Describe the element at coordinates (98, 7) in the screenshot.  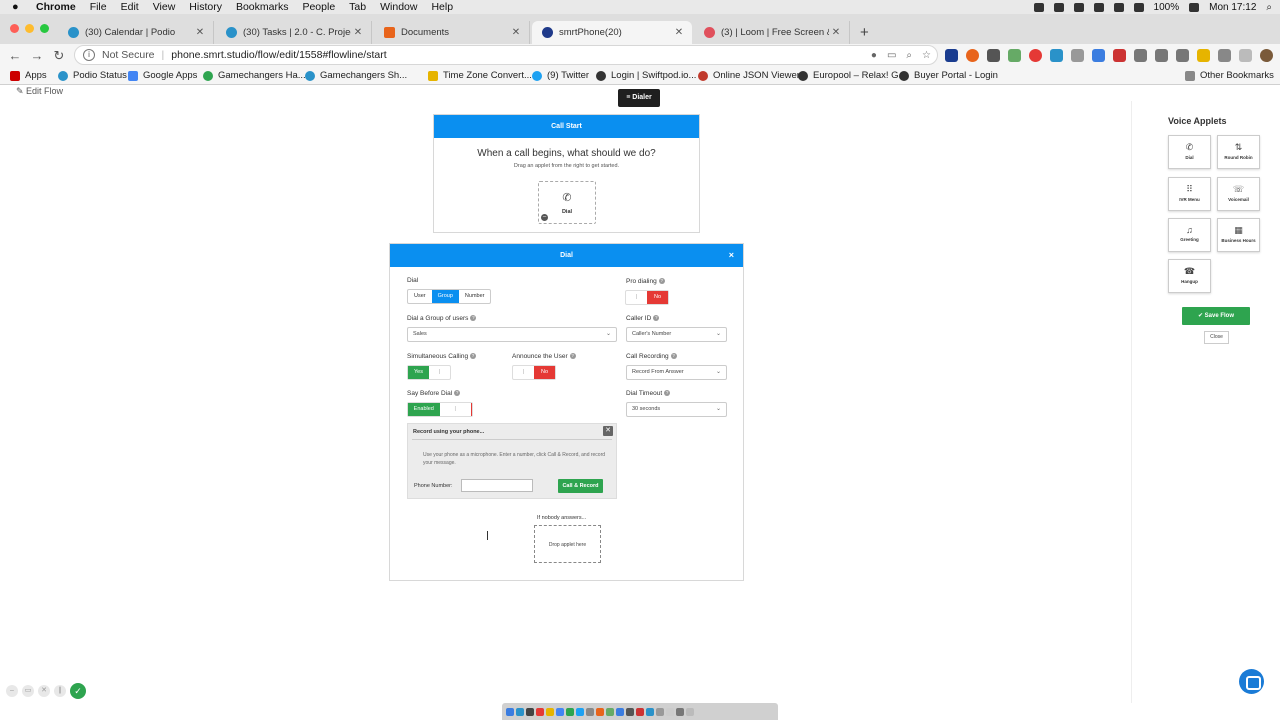
I see `menu-file: File` at that location.